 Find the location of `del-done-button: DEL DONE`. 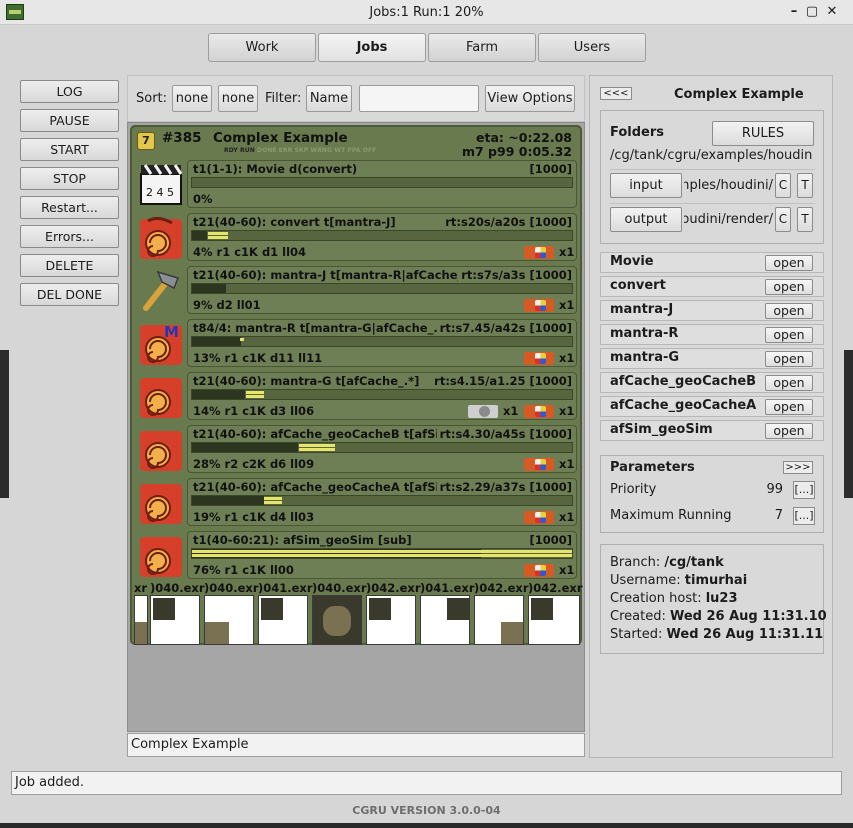

del-done-button: DEL DONE is located at coordinates (69, 294).